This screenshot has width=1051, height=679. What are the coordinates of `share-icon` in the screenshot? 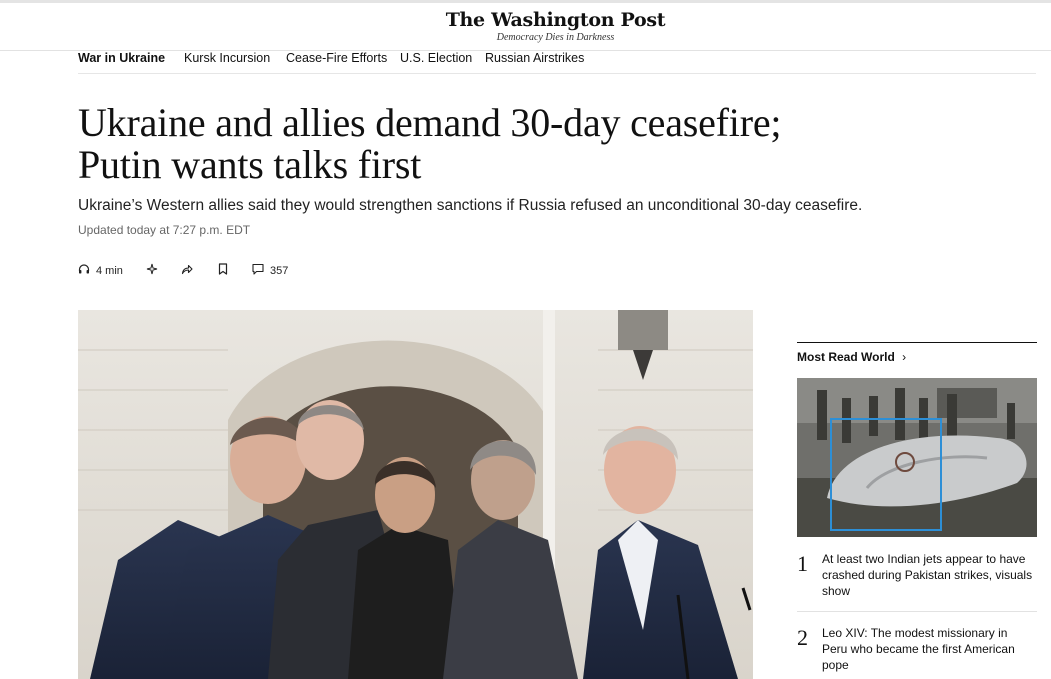 It's located at (187, 271).